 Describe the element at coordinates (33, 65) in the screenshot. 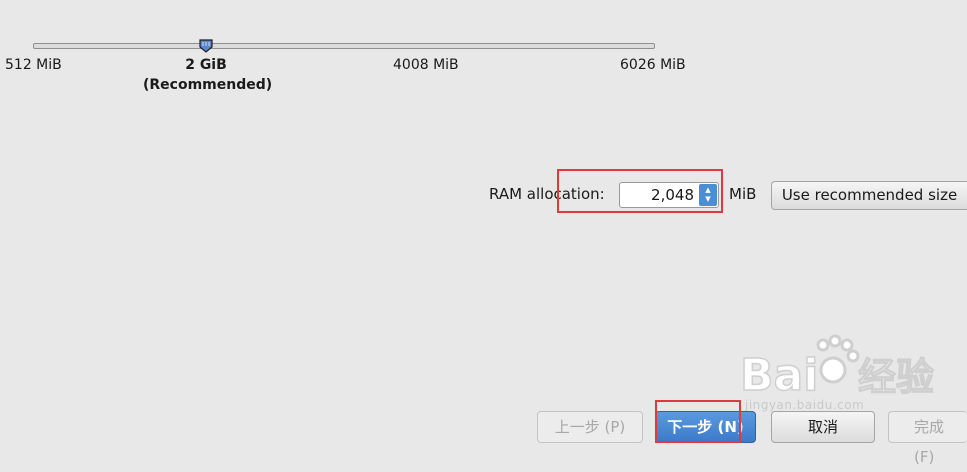

I see `tick-label-min: 512 MiB` at that location.